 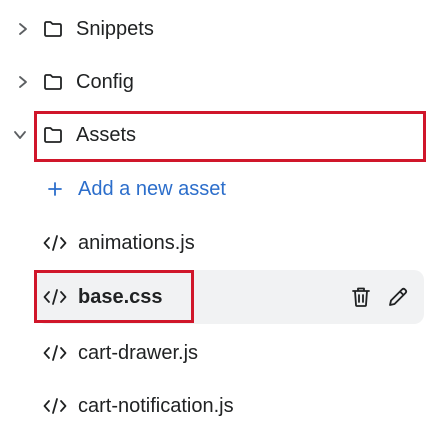 What do you see at coordinates (210, 82) in the screenshot?
I see `folder-row-config: Config` at bounding box center [210, 82].